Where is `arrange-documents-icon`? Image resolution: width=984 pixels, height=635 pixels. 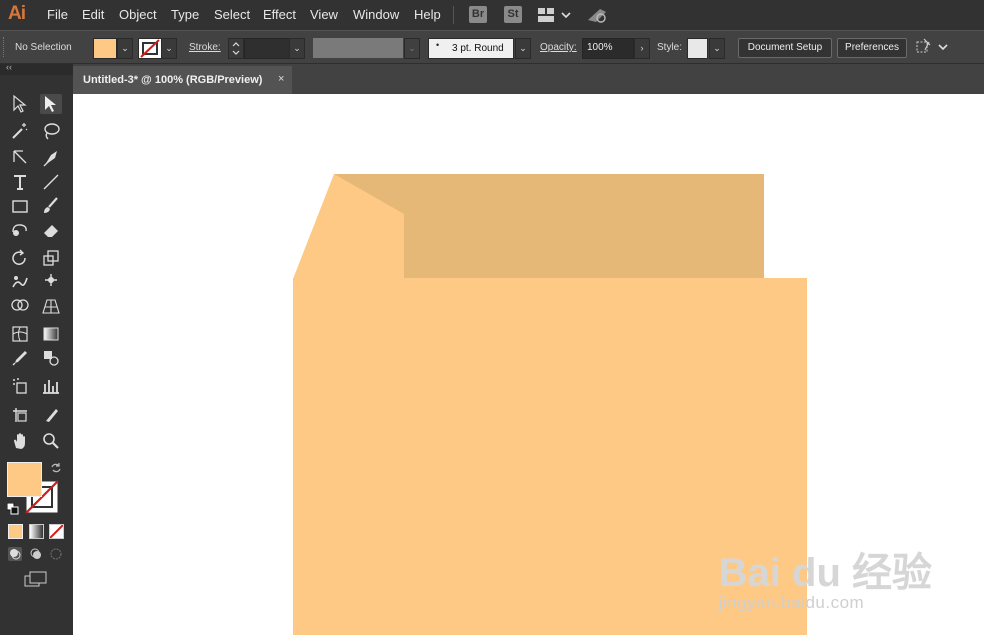 arrange-documents-icon is located at coordinates (932, 49).